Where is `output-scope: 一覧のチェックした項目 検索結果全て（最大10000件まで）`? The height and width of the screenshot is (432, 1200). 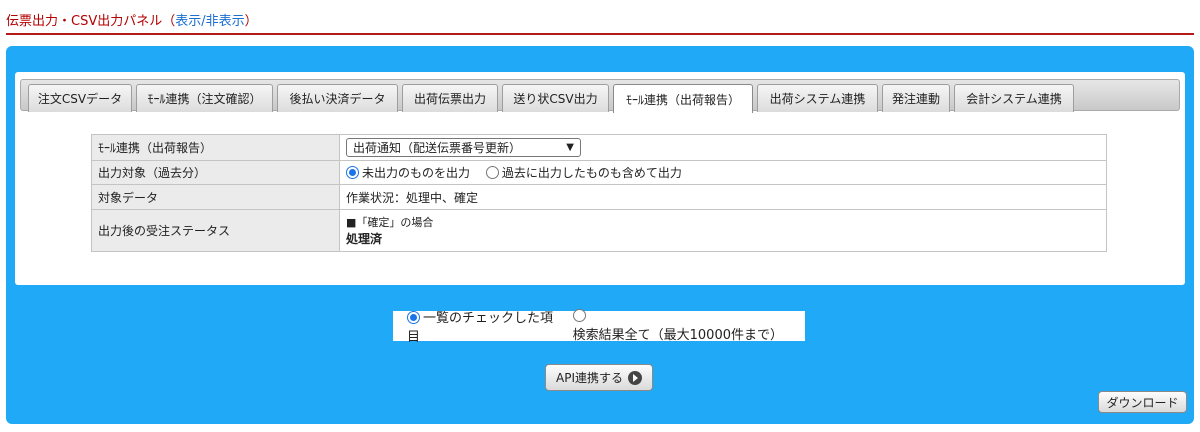 output-scope: 一覧のチェックした項目 検索結果全て（最大10000件まで） is located at coordinates (599, 327).